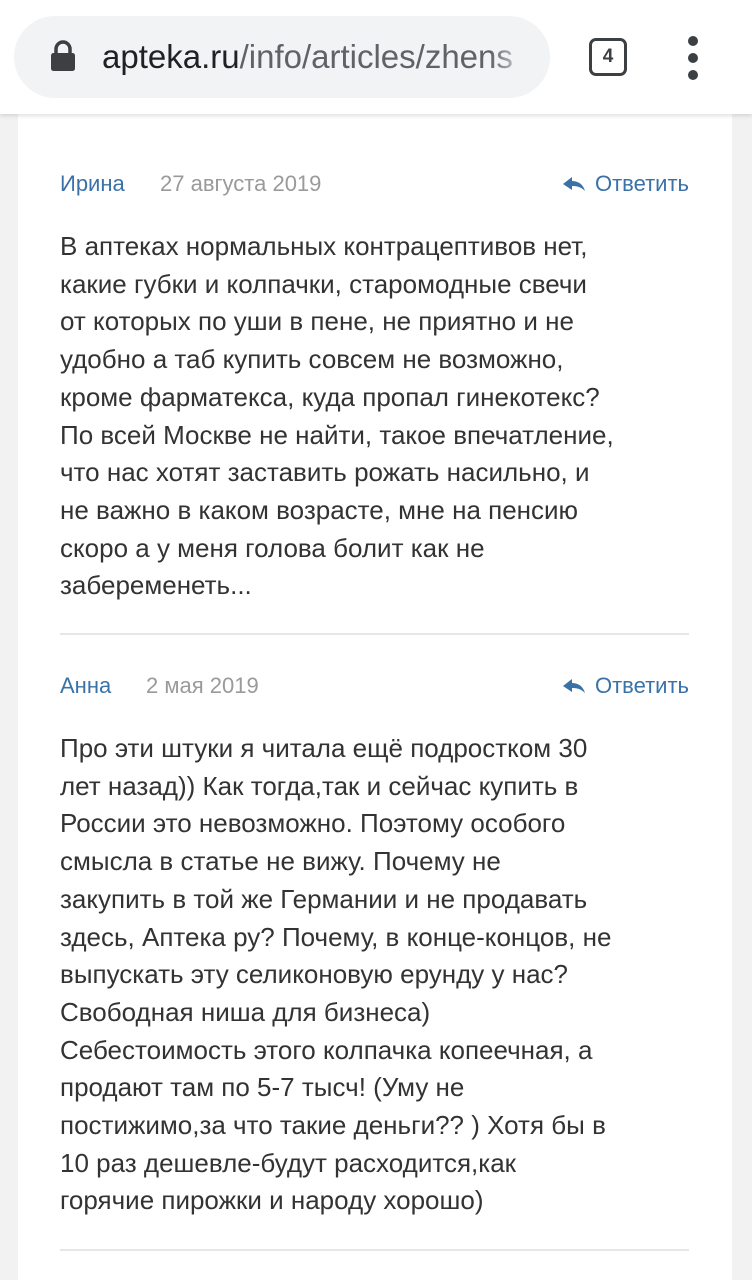  I want to click on url-text: apteka.ru/info/articles/zhens, so click(316, 57).